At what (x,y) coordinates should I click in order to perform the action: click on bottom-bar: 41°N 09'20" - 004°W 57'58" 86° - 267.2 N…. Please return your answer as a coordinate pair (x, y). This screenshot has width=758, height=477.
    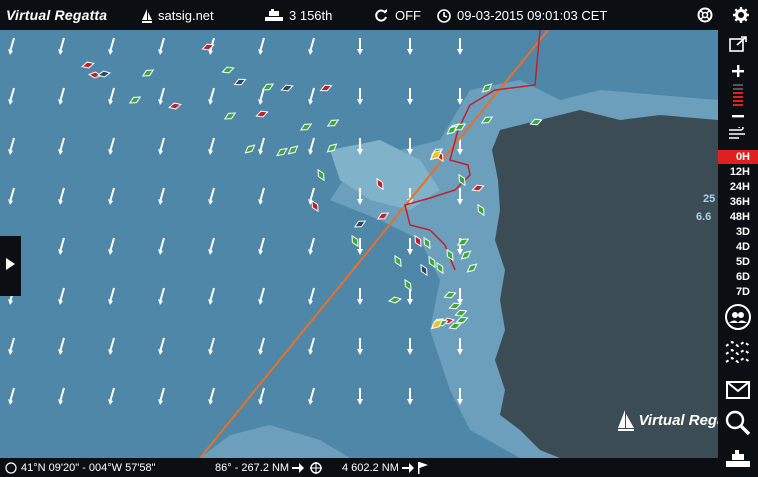
    Looking at the image, I should click on (359, 467).